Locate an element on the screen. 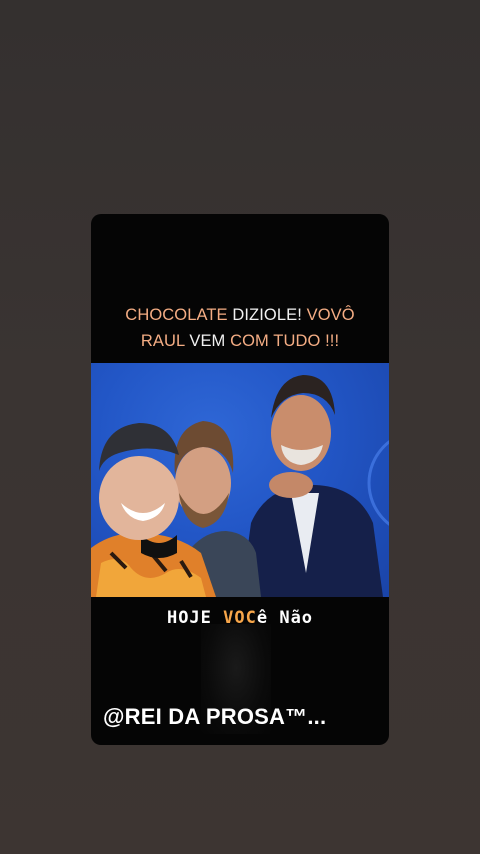 Image resolution: width=480 pixels, height=854 pixels. headline-word: COM TUDO !!! is located at coordinates (285, 341).